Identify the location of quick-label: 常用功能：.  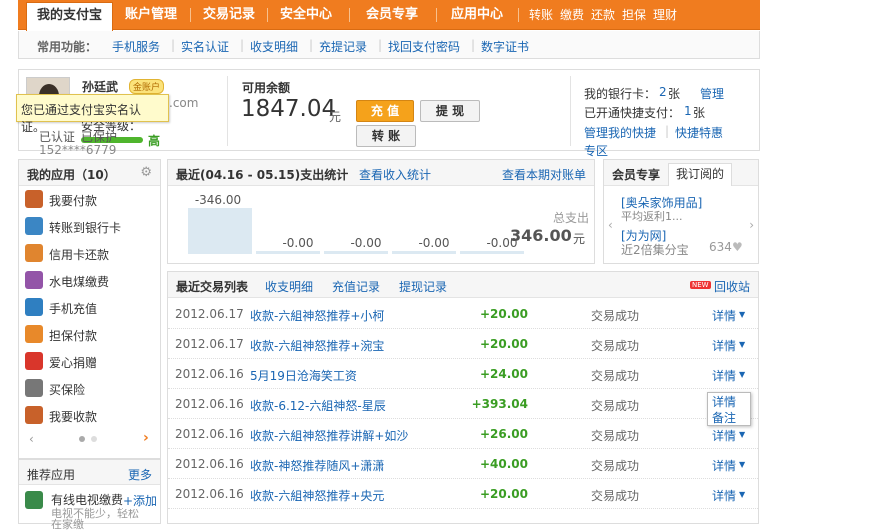
(67, 47).